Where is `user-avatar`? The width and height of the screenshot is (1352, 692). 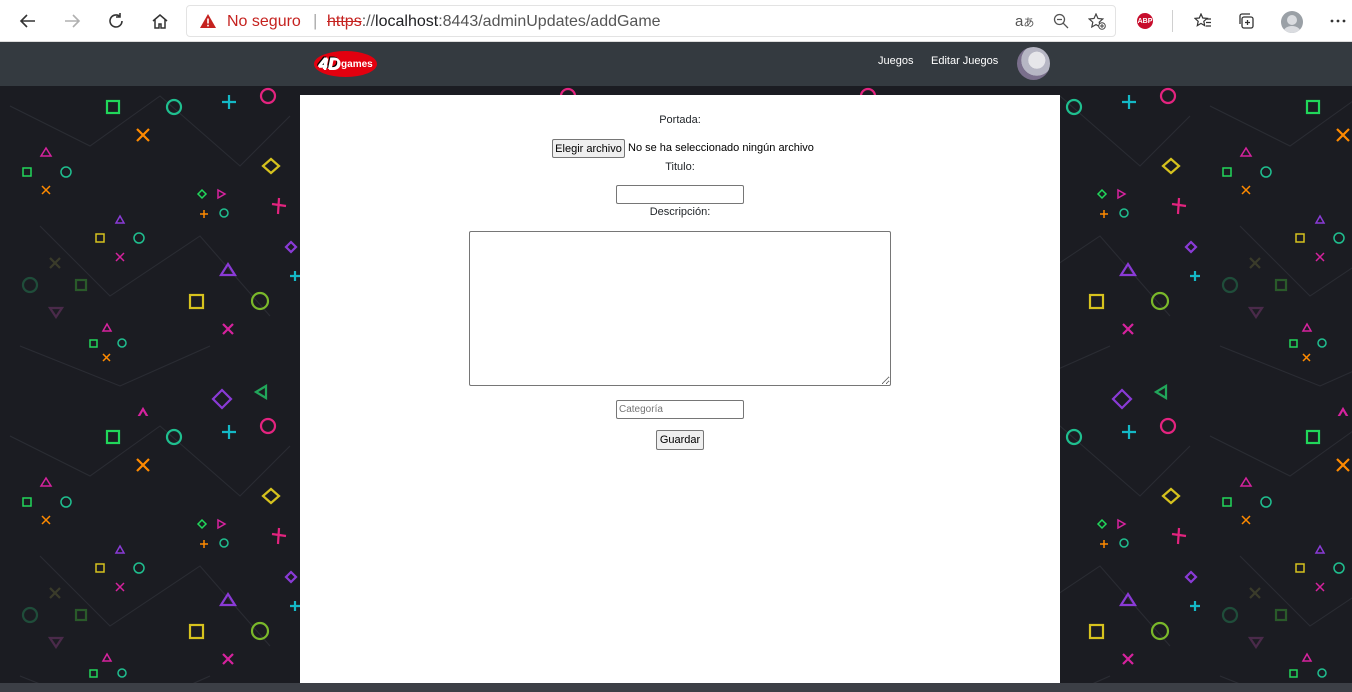 user-avatar is located at coordinates (1033, 63).